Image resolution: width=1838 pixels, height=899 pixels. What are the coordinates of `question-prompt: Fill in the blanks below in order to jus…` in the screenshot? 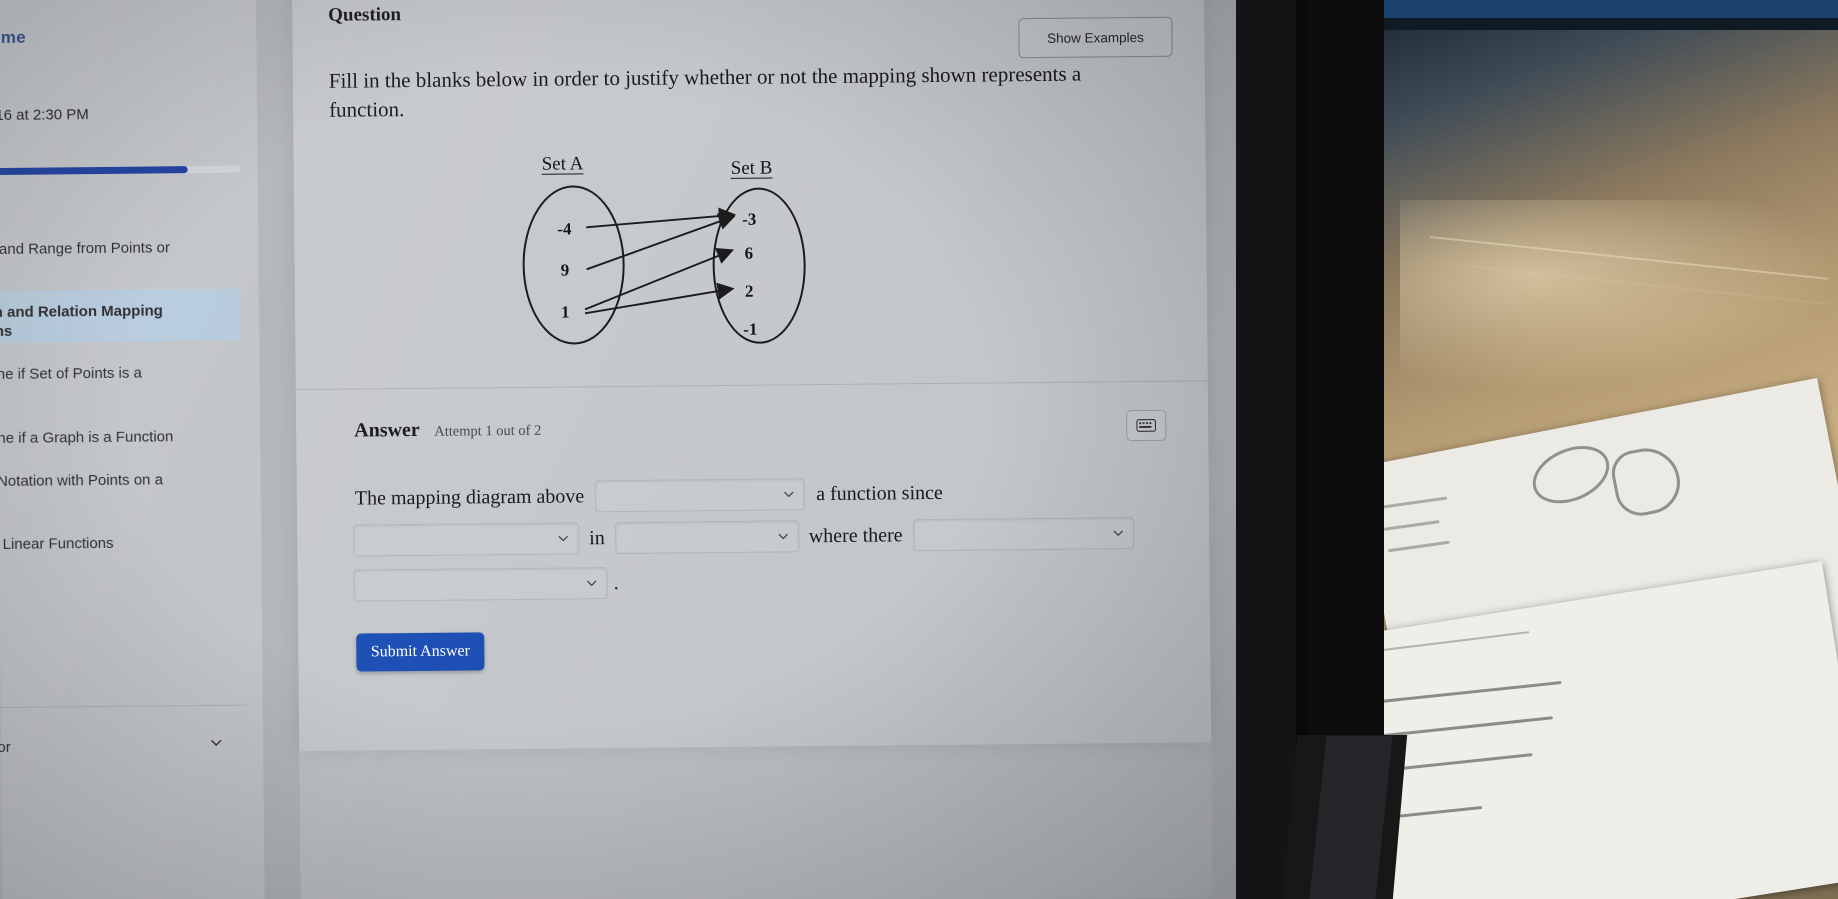 It's located at (705, 91).